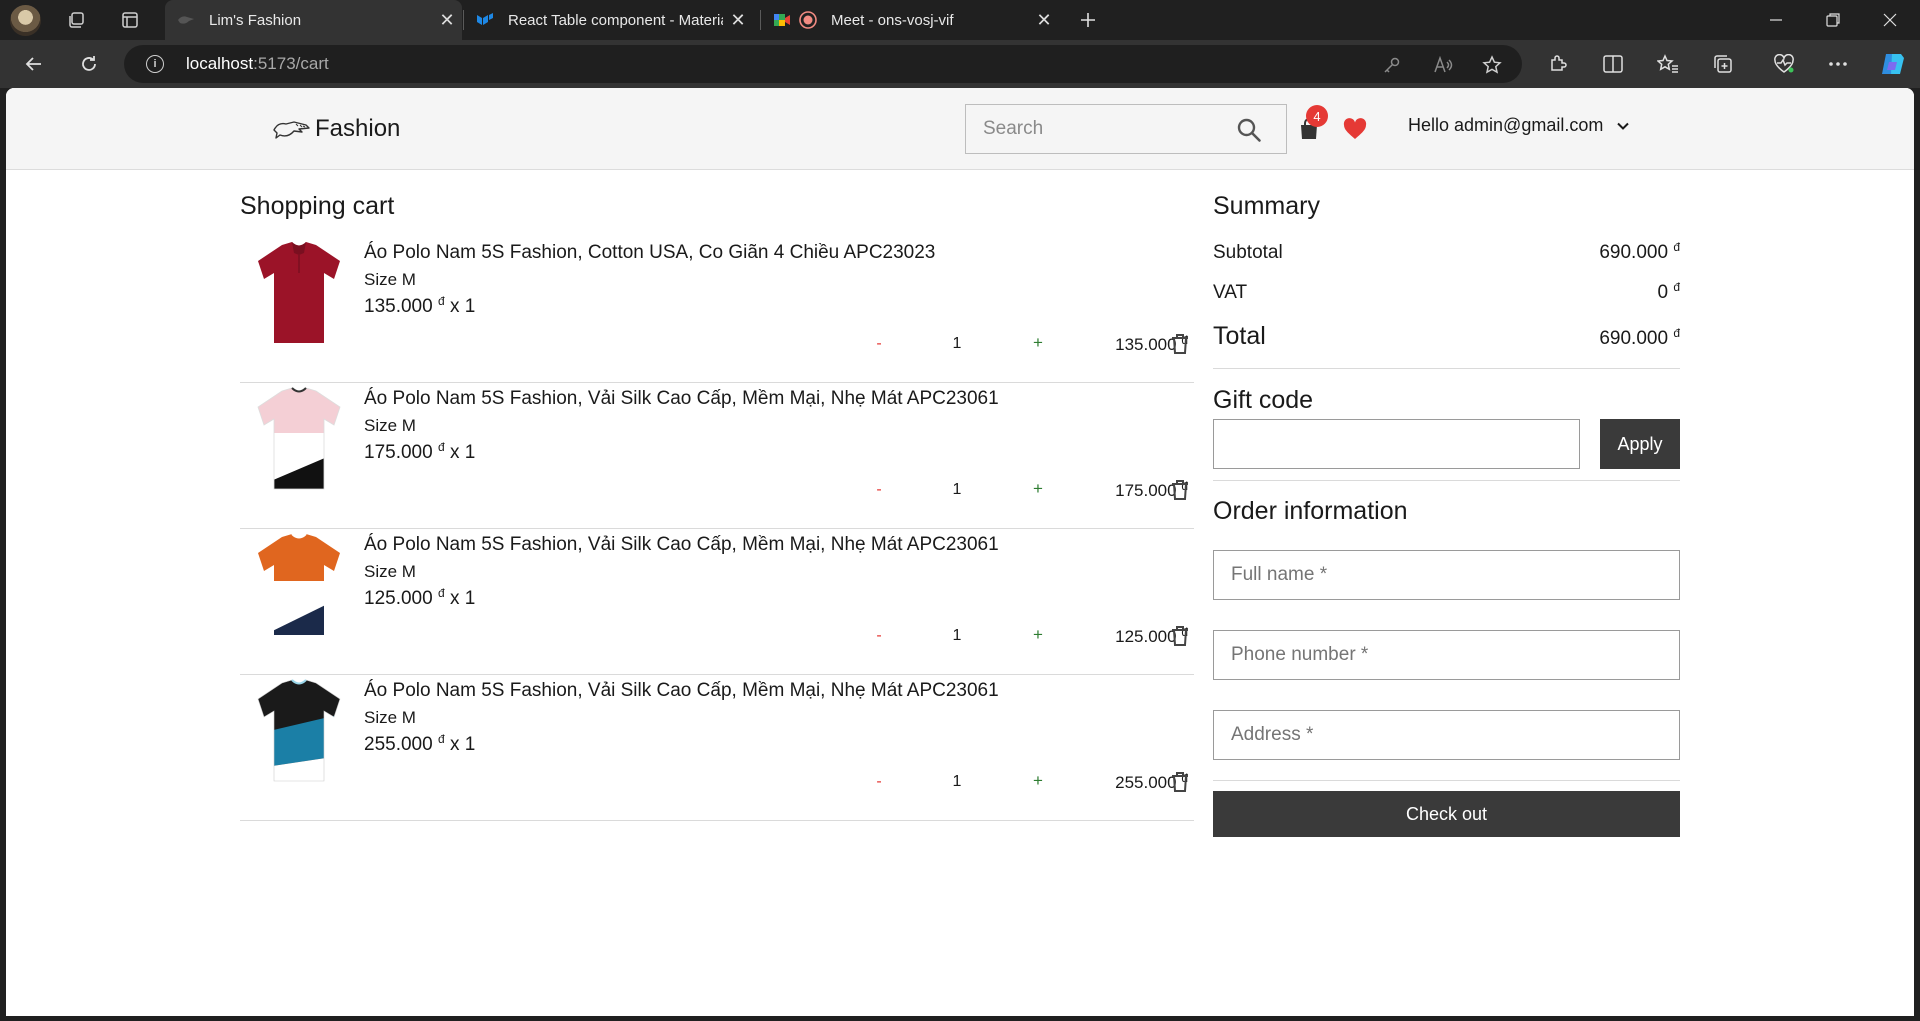 This screenshot has height=1021, width=1920. What do you see at coordinates (34, 64) in the screenshot?
I see `back-icon` at bounding box center [34, 64].